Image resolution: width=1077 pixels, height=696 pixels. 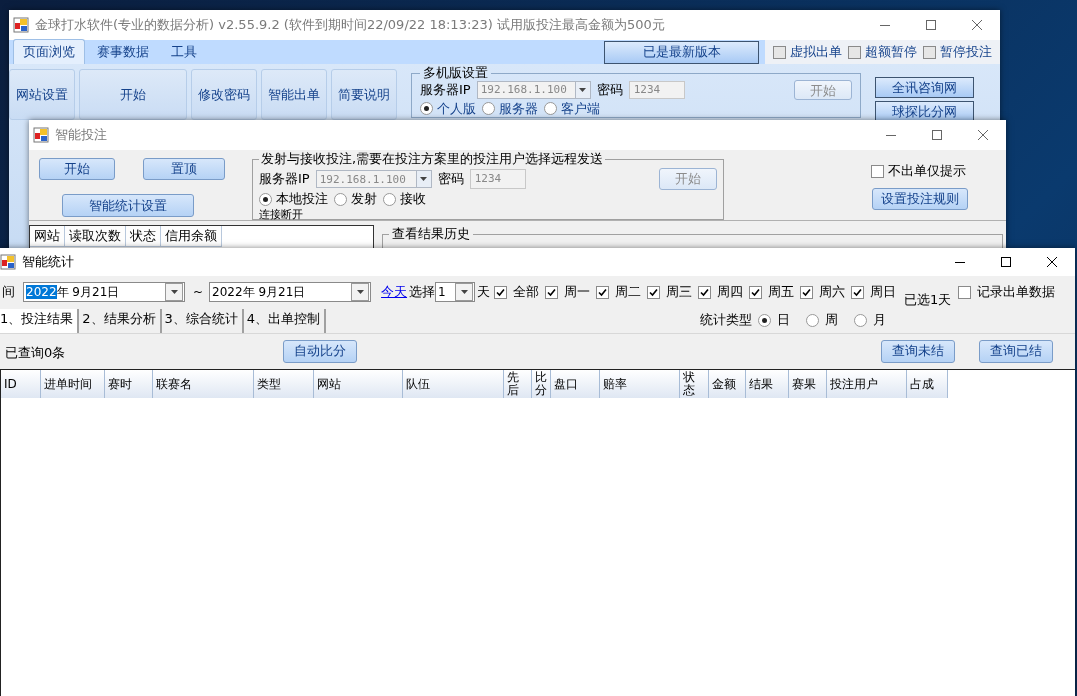 I want to click on checkbox-label: 周三, so click(x=679, y=292).